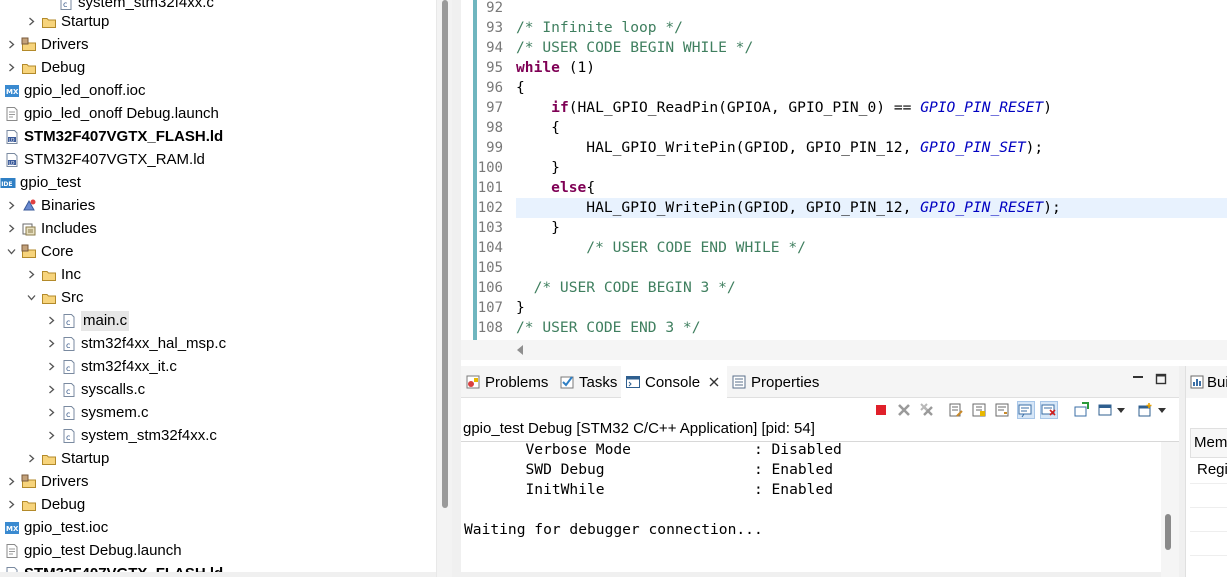  Describe the element at coordinates (982, 207) in the screenshot. I see `code-constant: GPIO_PIN_RESET` at that location.